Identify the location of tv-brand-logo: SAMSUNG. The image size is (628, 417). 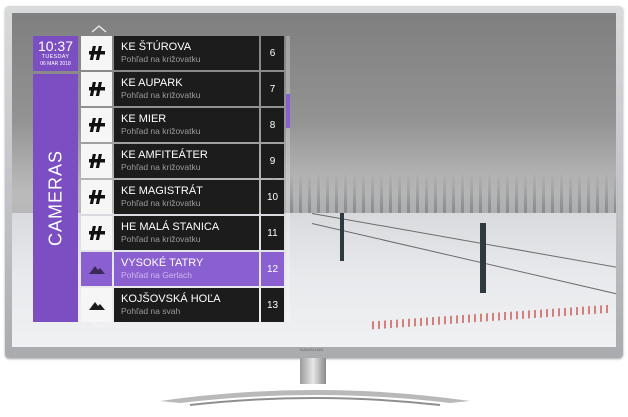
(312, 349).